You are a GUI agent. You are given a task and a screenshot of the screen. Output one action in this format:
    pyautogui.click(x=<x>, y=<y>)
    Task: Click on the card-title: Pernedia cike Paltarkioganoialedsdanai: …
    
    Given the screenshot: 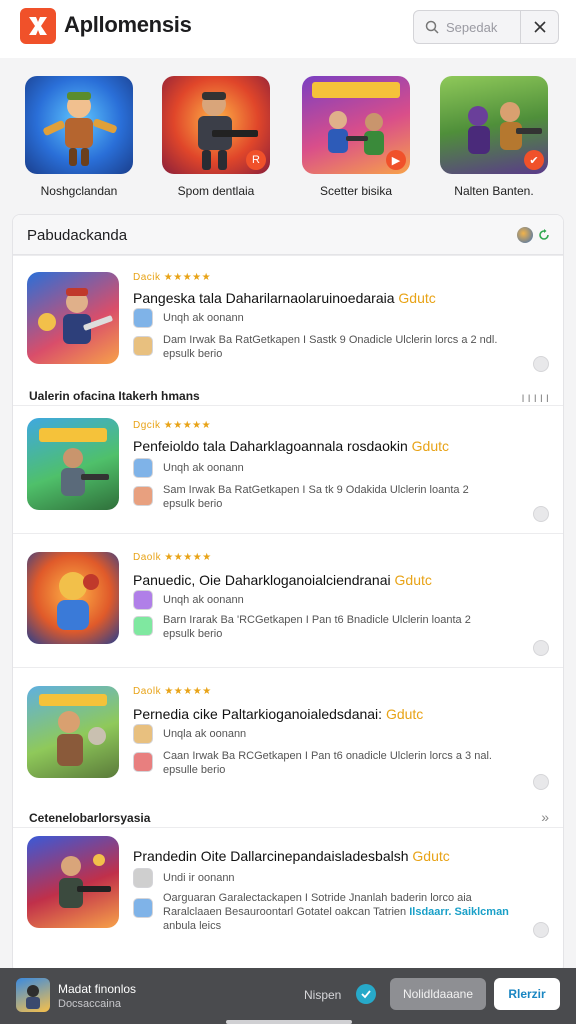 What is the action you would take?
    pyautogui.click(x=278, y=714)
    